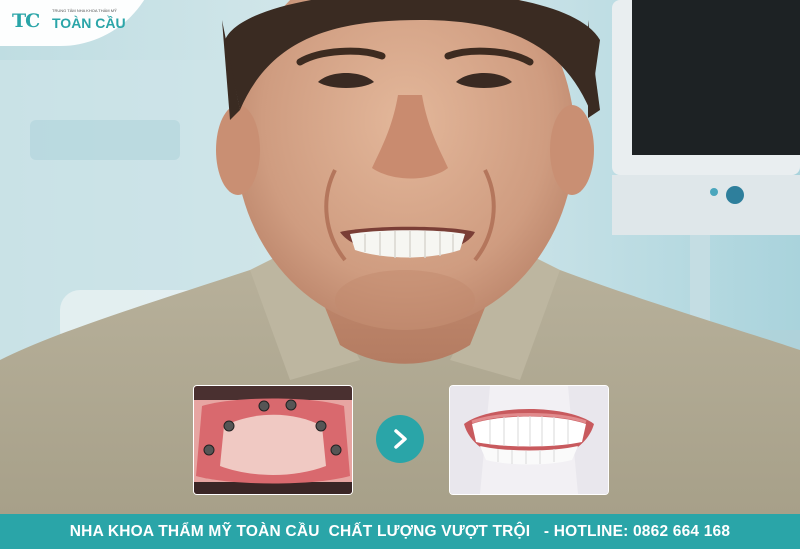  I want to click on logo-tagline: TRUNG TÂM NHA KHOA THẨM MỸ, so click(84, 10).